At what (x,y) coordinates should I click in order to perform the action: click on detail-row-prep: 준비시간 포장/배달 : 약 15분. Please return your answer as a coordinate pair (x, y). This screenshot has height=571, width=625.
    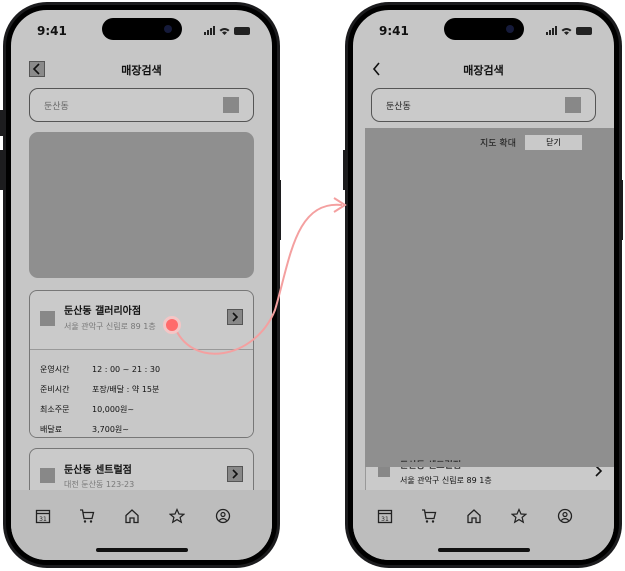
    Looking at the image, I should click on (100, 389).